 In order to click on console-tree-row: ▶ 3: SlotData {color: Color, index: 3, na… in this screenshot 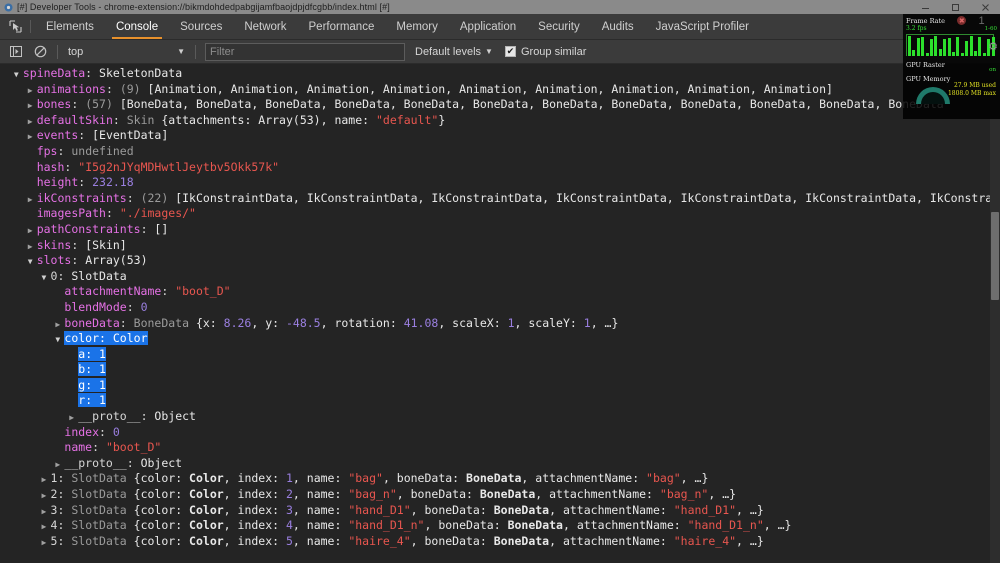, I will do `click(500, 511)`.